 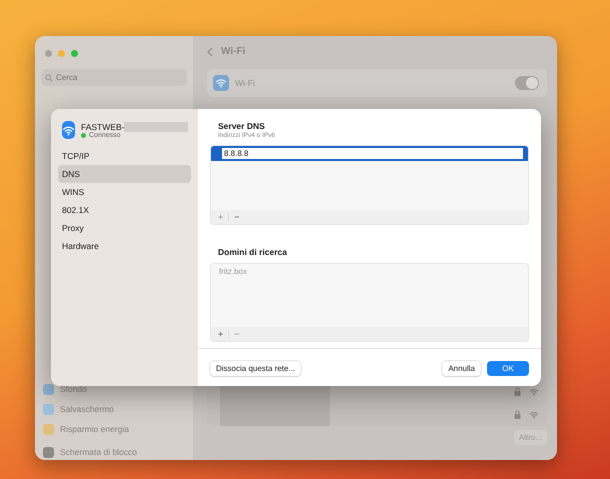 I want to click on back-icon, so click(x=210, y=51).